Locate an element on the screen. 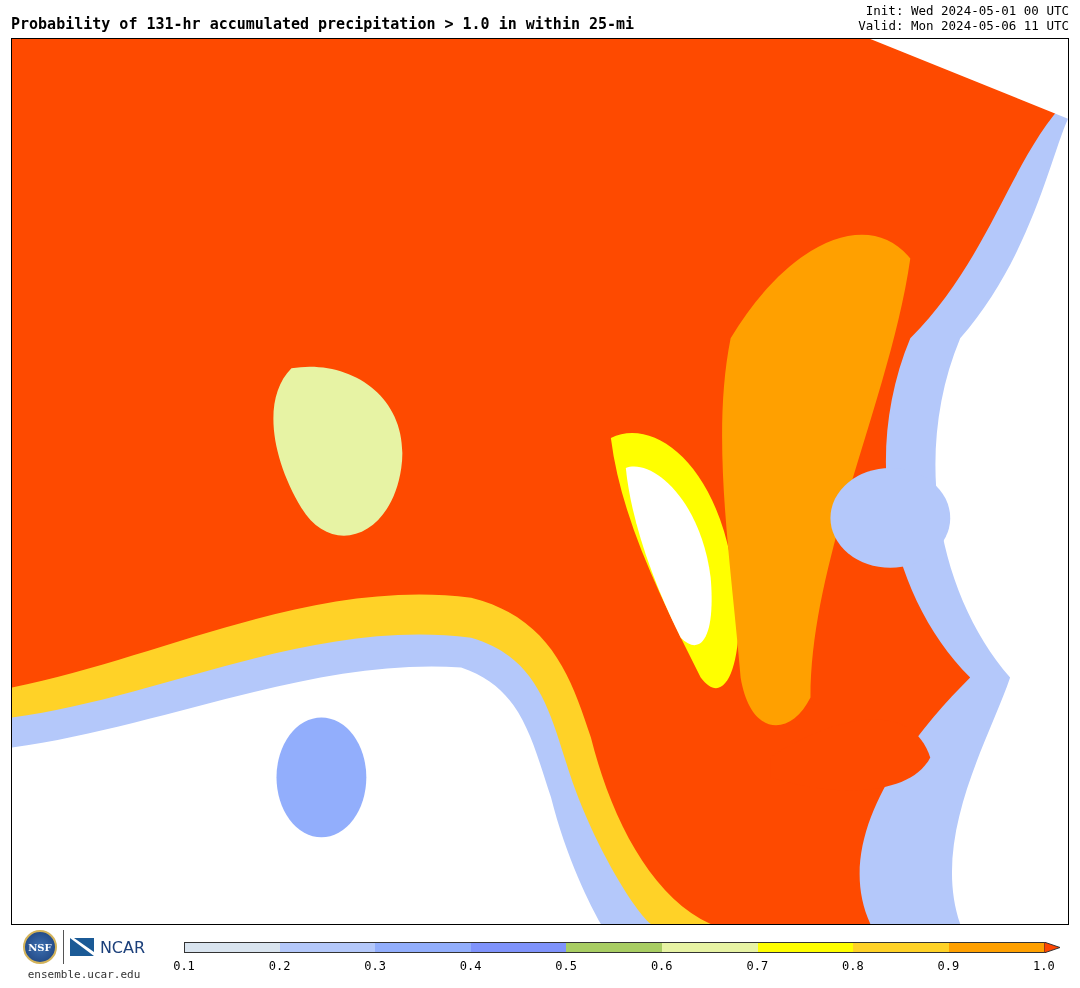  tick-label: 0.7 is located at coordinates (757, 966).